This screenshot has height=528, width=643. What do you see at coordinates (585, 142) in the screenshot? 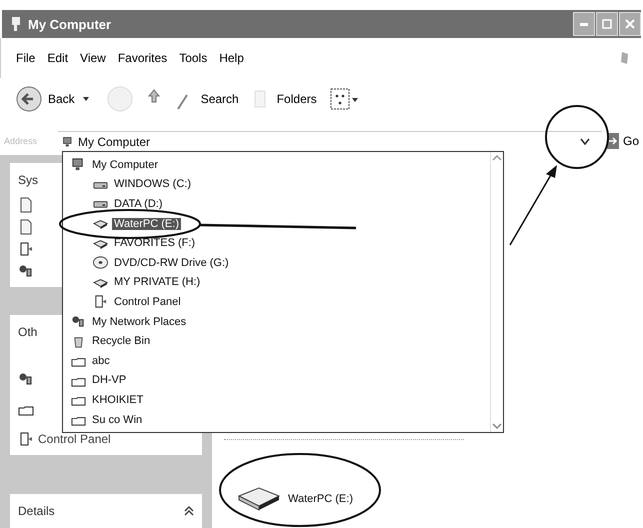
I see `chevron-down-icon` at bounding box center [585, 142].